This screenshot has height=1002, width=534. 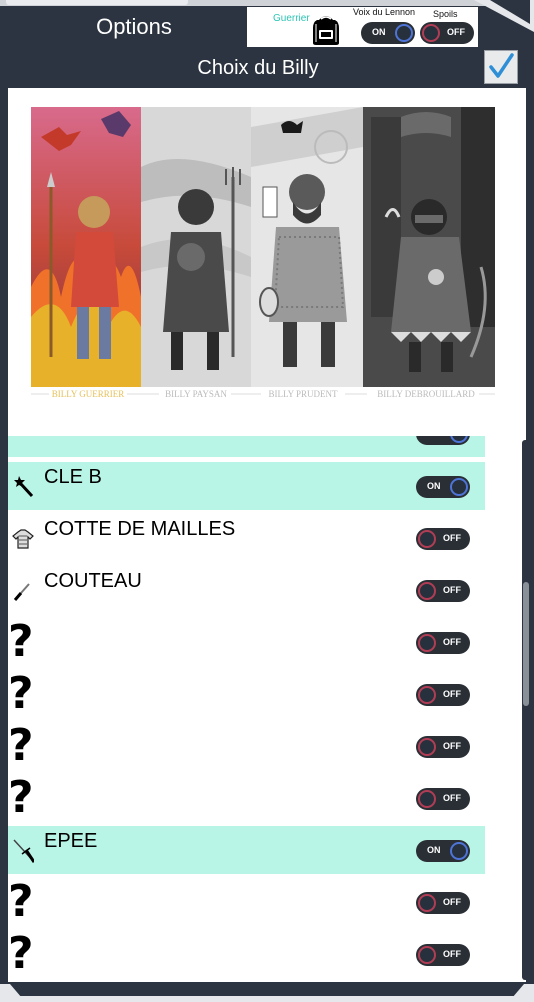 I want to click on confirm-button, so click(x=501, y=67).